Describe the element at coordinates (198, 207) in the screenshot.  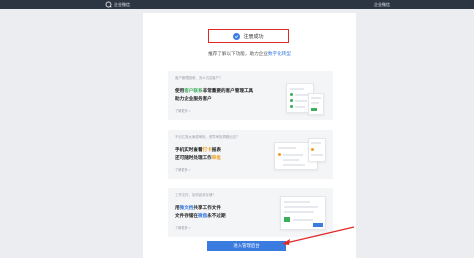
I see `card-headline: 用微文档共享工作文件` at that location.